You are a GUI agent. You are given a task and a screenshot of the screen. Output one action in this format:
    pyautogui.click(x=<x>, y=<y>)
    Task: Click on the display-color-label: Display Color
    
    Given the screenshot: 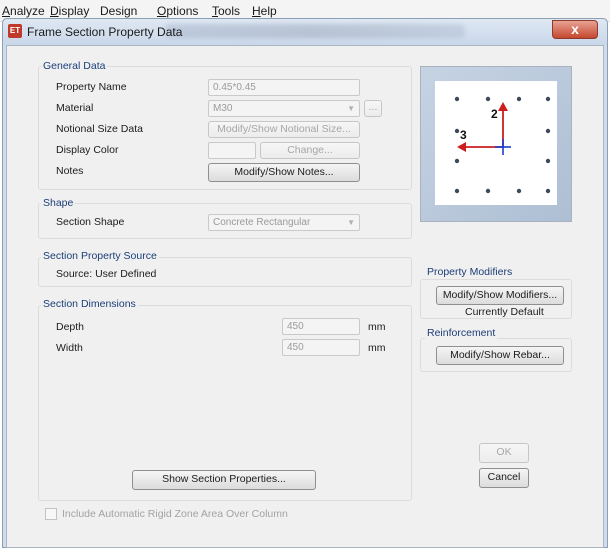 What is the action you would take?
    pyautogui.click(x=87, y=150)
    